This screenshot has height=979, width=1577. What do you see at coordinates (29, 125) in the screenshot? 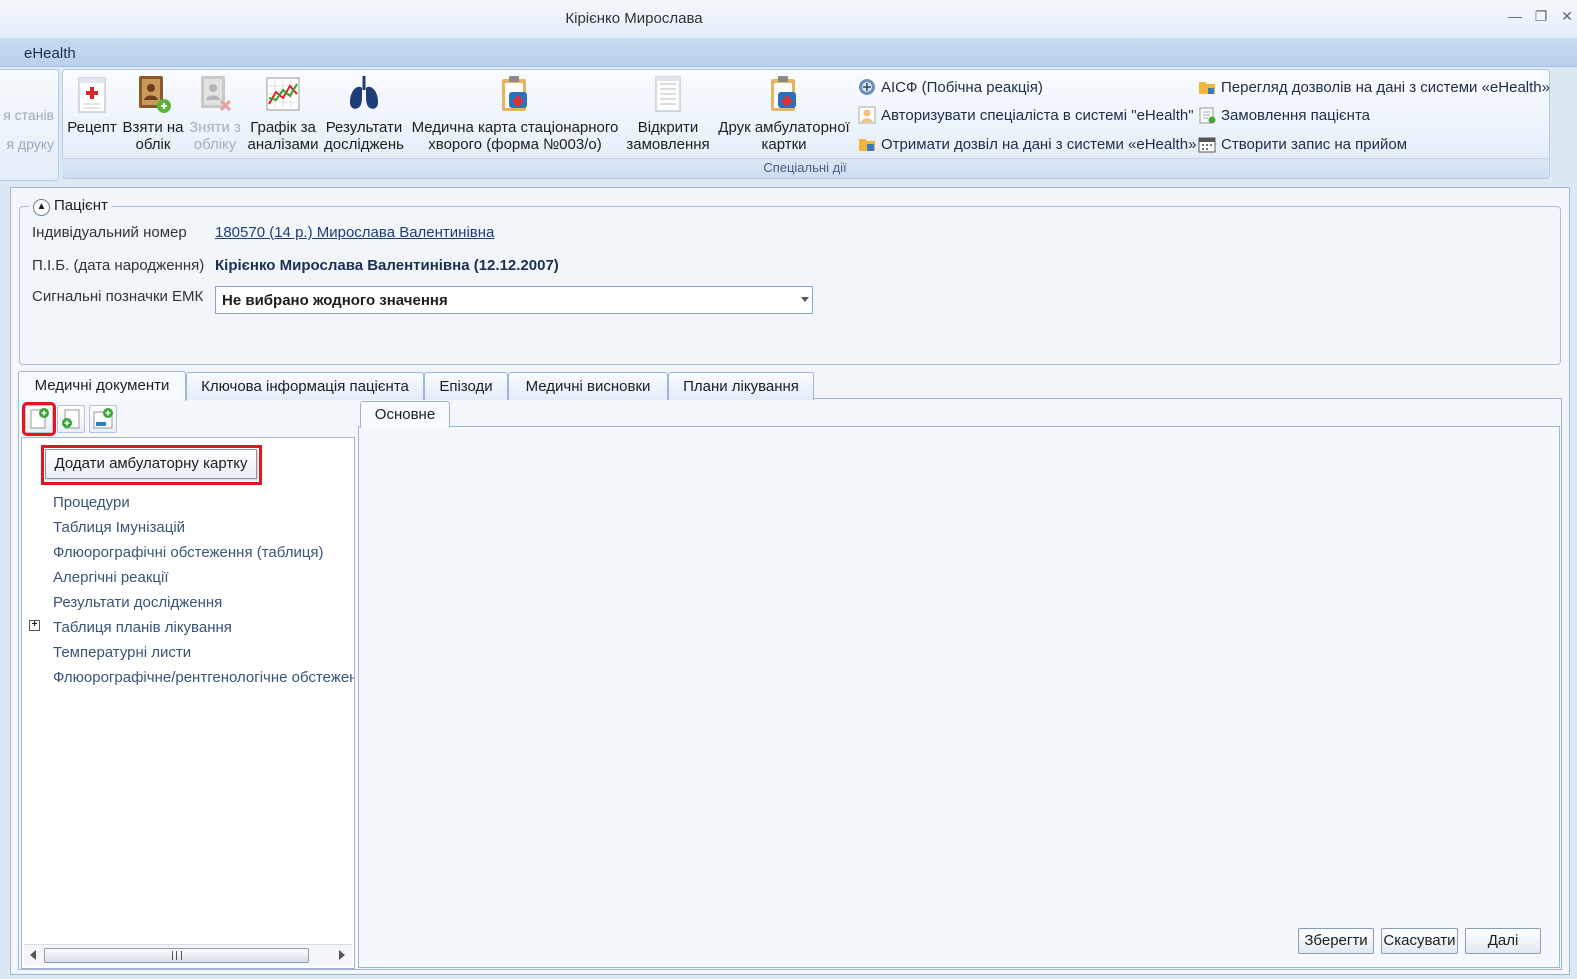
I see `ribbon-group-clipped: я станів я друку` at bounding box center [29, 125].